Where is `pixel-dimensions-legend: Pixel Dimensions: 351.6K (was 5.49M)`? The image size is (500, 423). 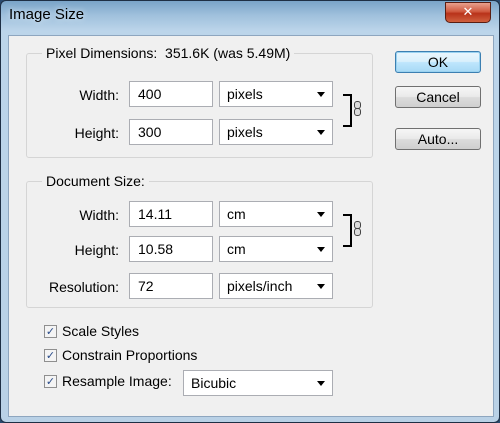 pixel-dimensions-legend: Pixel Dimensions: 351.6K (was 5.49M) is located at coordinates (168, 53).